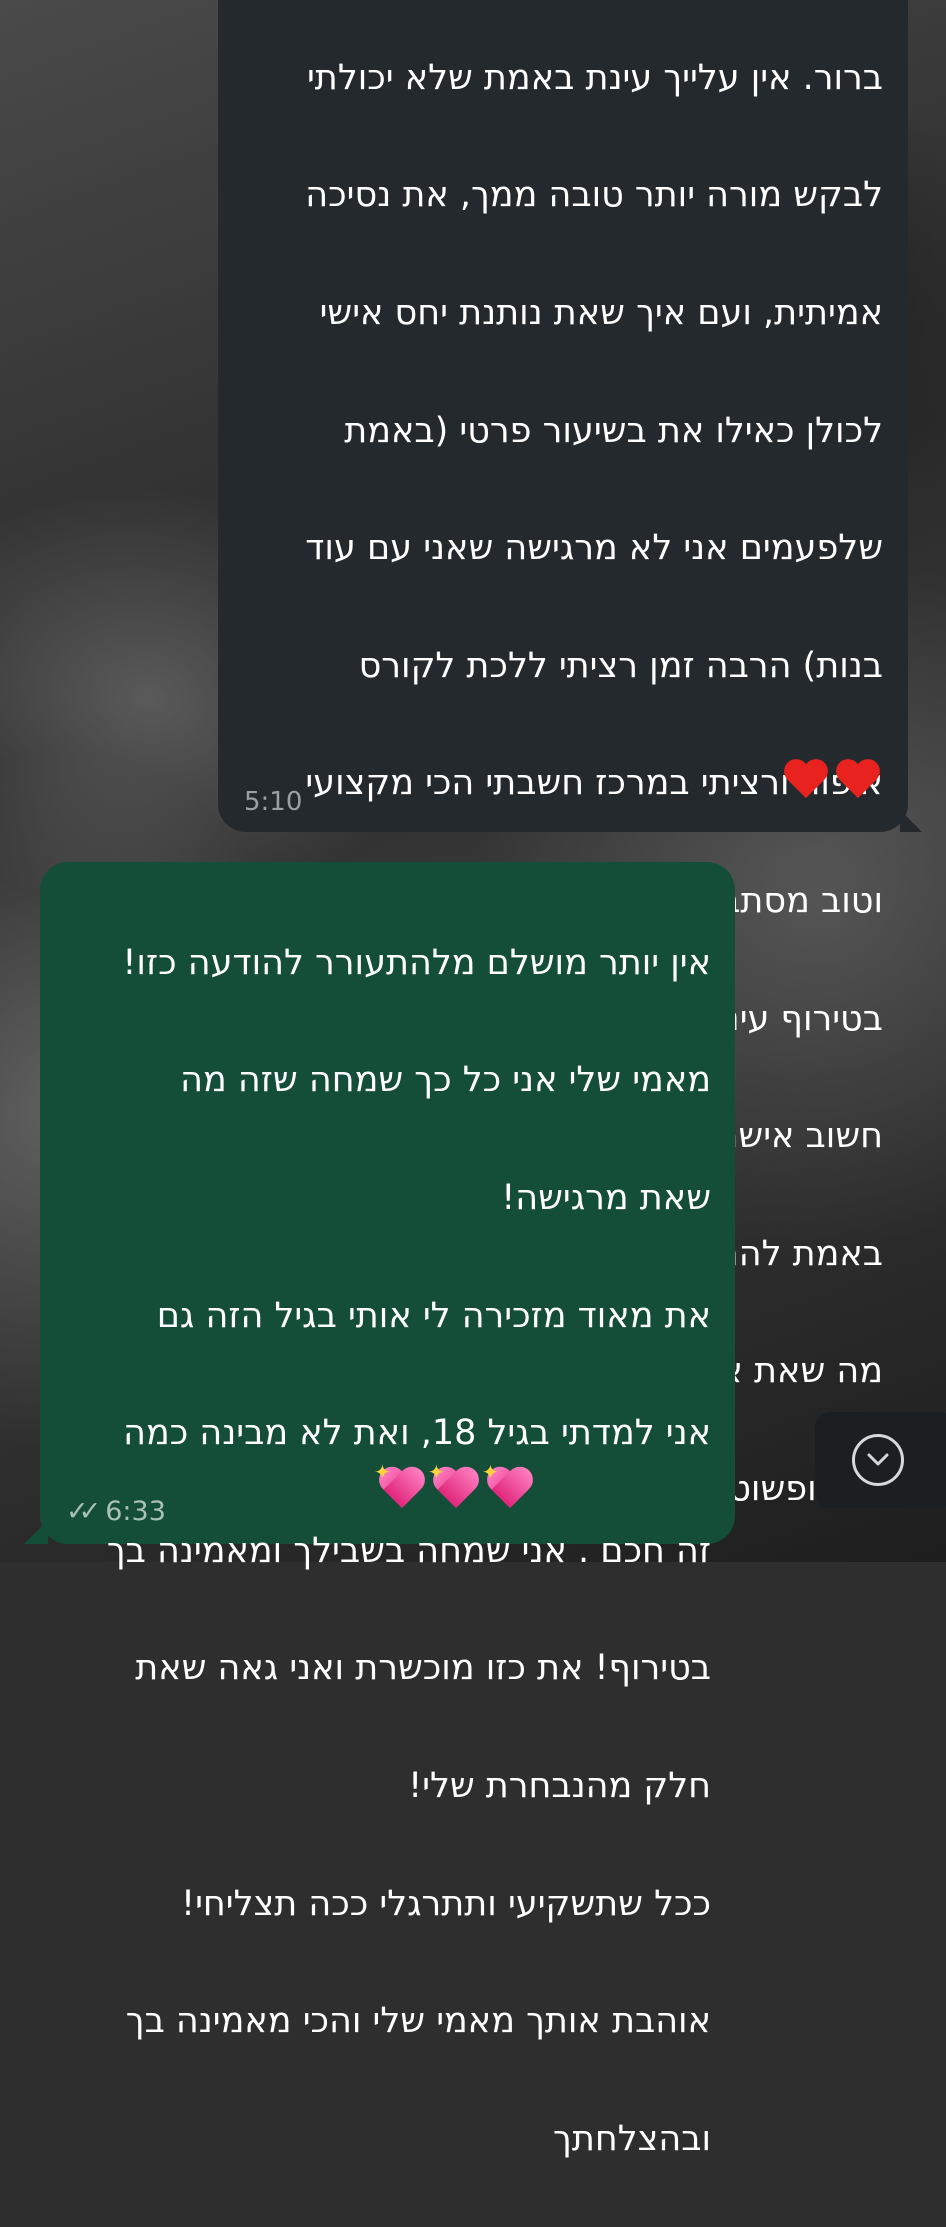  What do you see at coordinates (423, 1668) in the screenshot?
I see `message-line: בטירוף! את כזו מוכשרת ואני גאה שאת` at bounding box center [423, 1668].